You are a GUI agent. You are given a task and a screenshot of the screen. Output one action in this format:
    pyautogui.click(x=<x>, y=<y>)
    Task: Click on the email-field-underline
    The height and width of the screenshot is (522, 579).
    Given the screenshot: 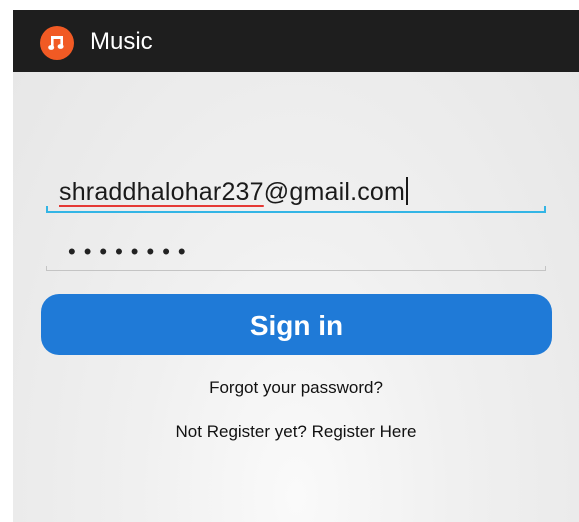 What is the action you would take?
    pyautogui.click(x=296, y=212)
    